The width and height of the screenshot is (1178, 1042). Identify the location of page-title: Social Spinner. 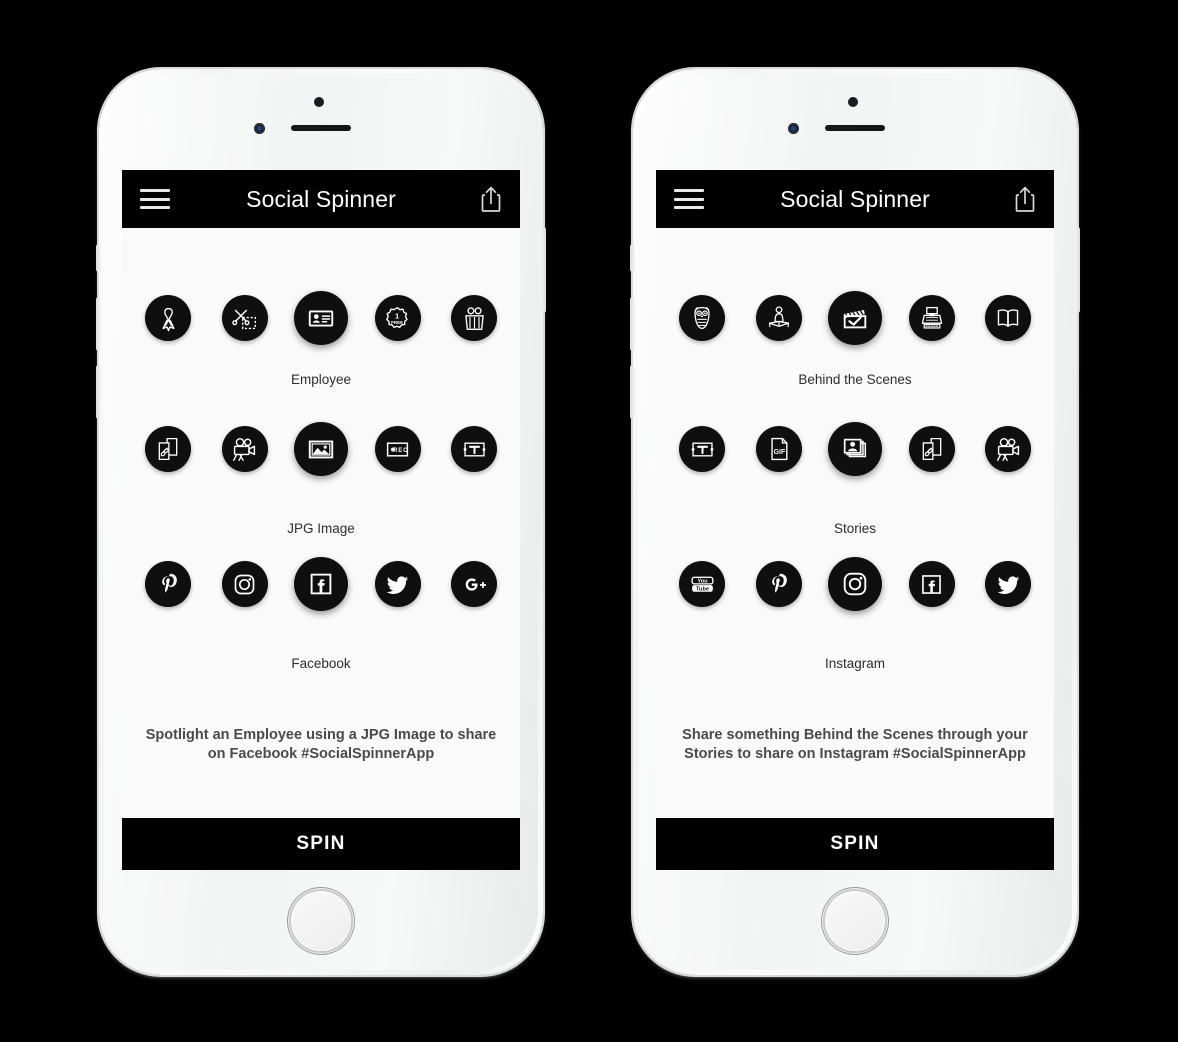
(321, 198).